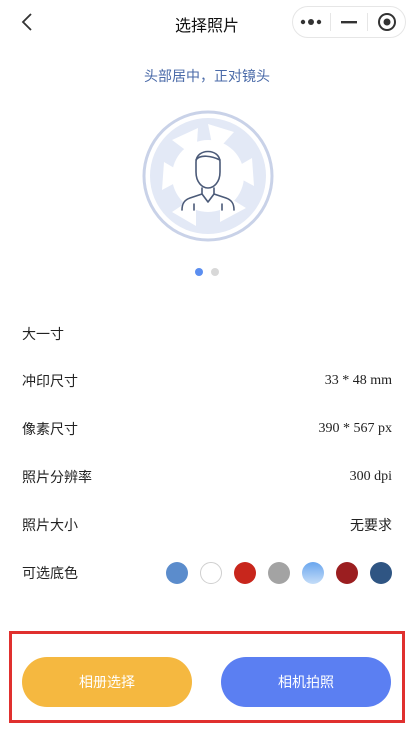 The image size is (414, 736). What do you see at coordinates (371, 526) in the screenshot?
I see `file-size-value: 无要求` at bounding box center [371, 526].